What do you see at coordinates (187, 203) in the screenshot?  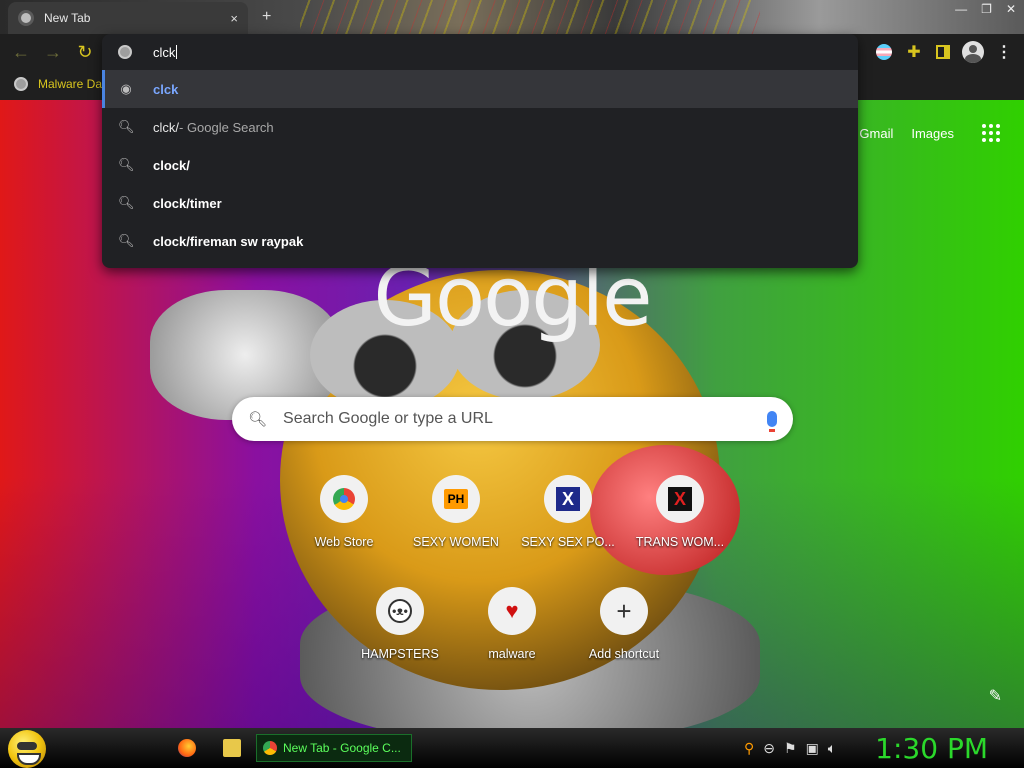 I see `suggestion-text: clock/timer` at bounding box center [187, 203].